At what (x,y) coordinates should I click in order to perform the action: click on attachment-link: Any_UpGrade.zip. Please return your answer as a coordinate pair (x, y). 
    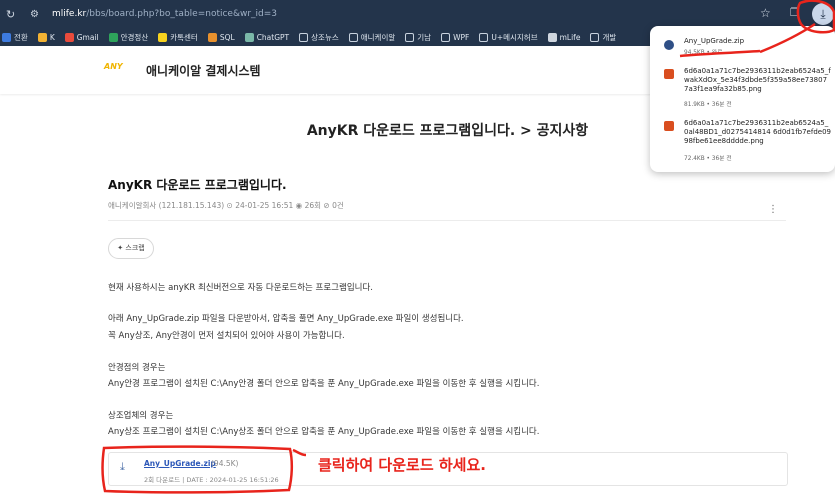
    Looking at the image, I should click on (180, 463).